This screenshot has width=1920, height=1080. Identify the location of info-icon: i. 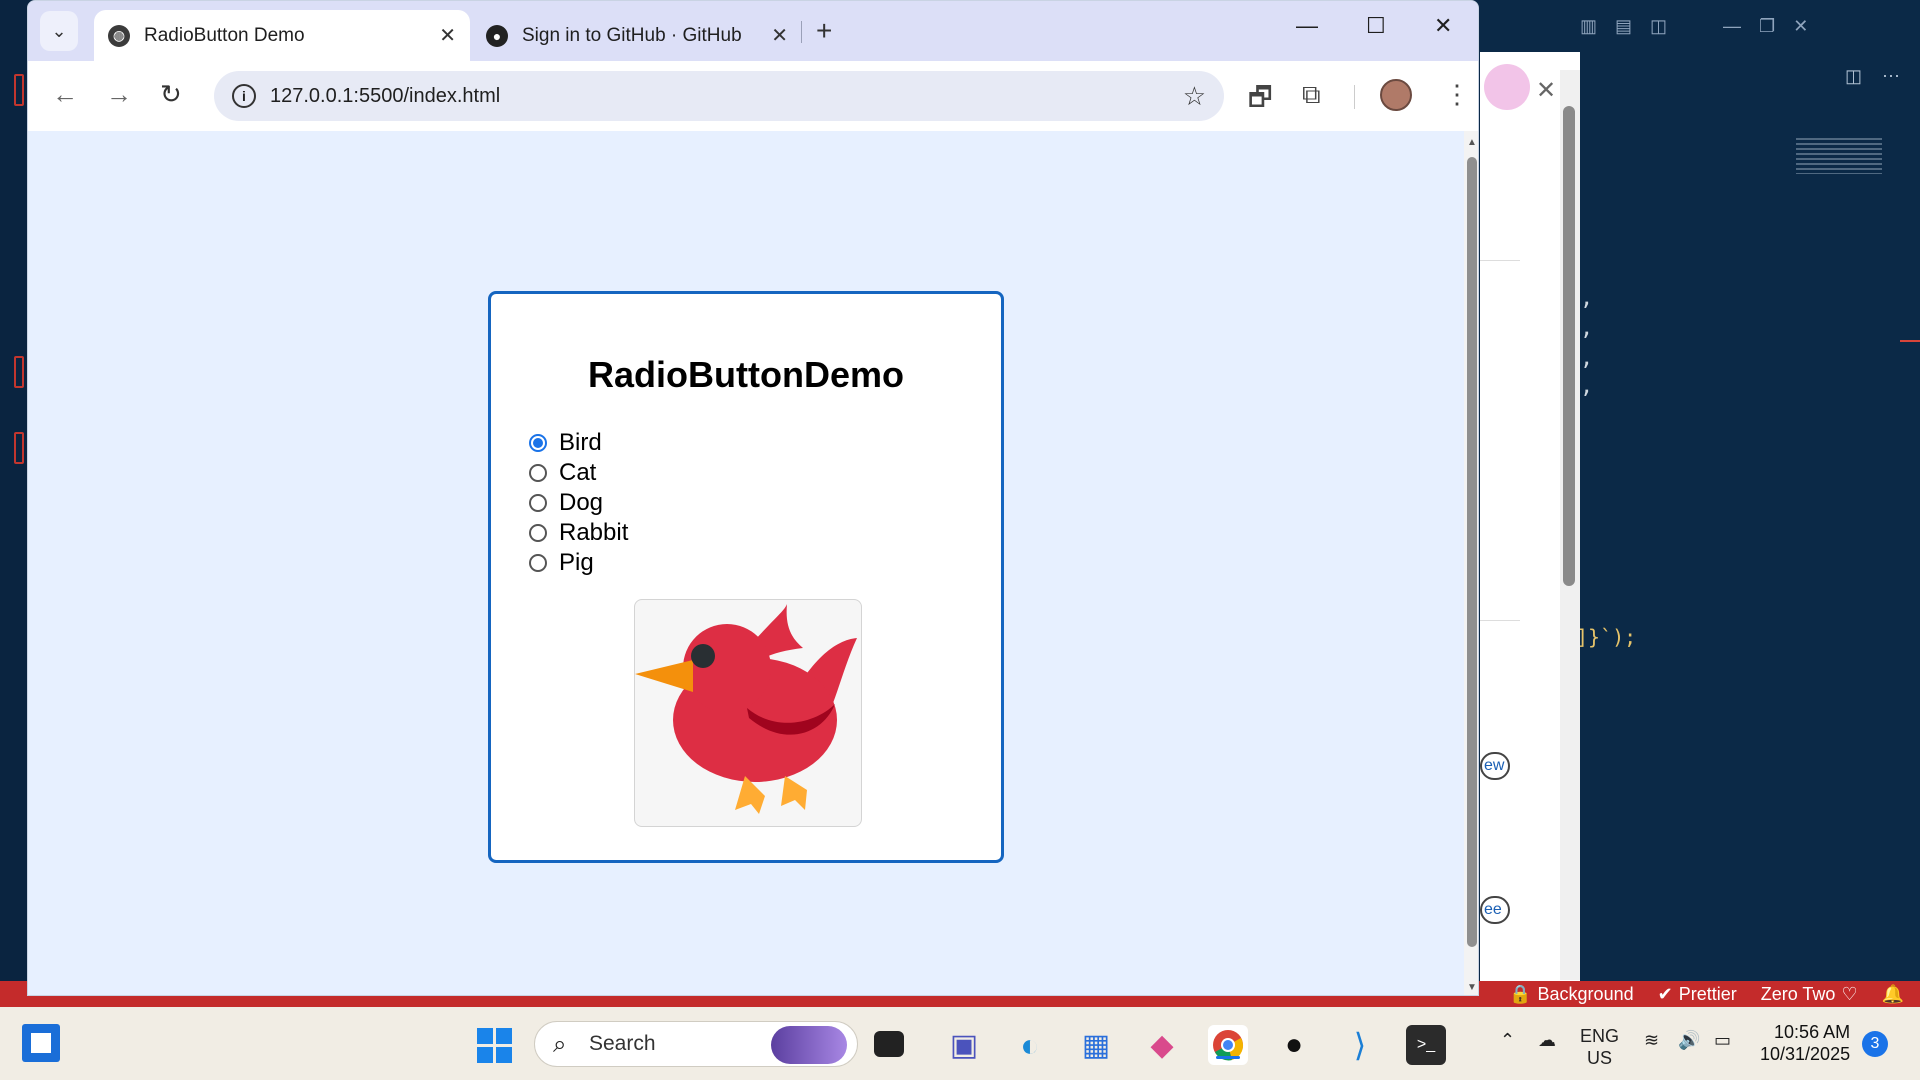
(244, 96).